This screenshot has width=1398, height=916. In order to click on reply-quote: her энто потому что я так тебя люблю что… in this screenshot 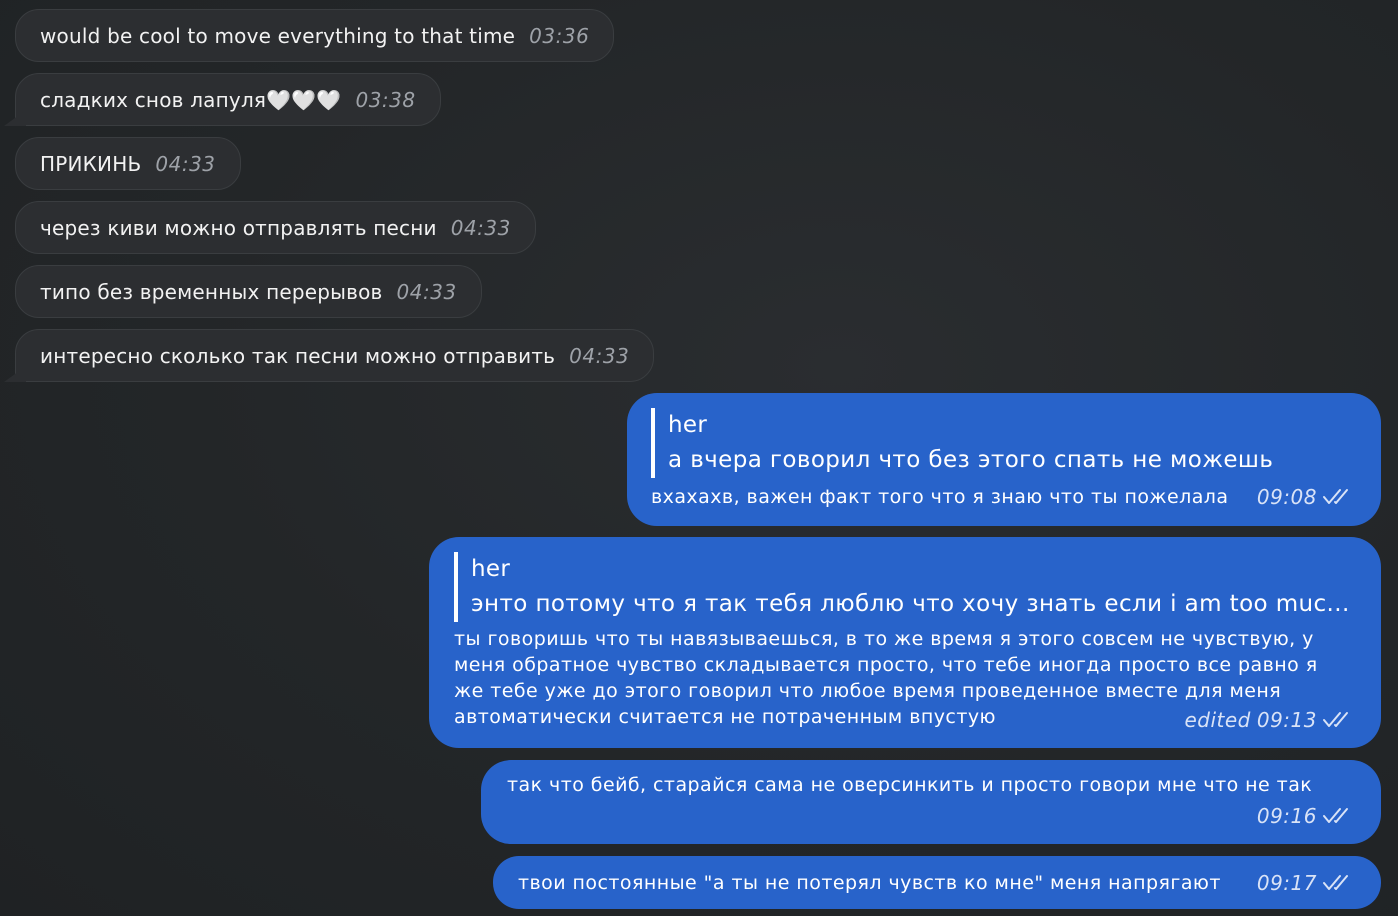, I will do `click(903, 587)`.